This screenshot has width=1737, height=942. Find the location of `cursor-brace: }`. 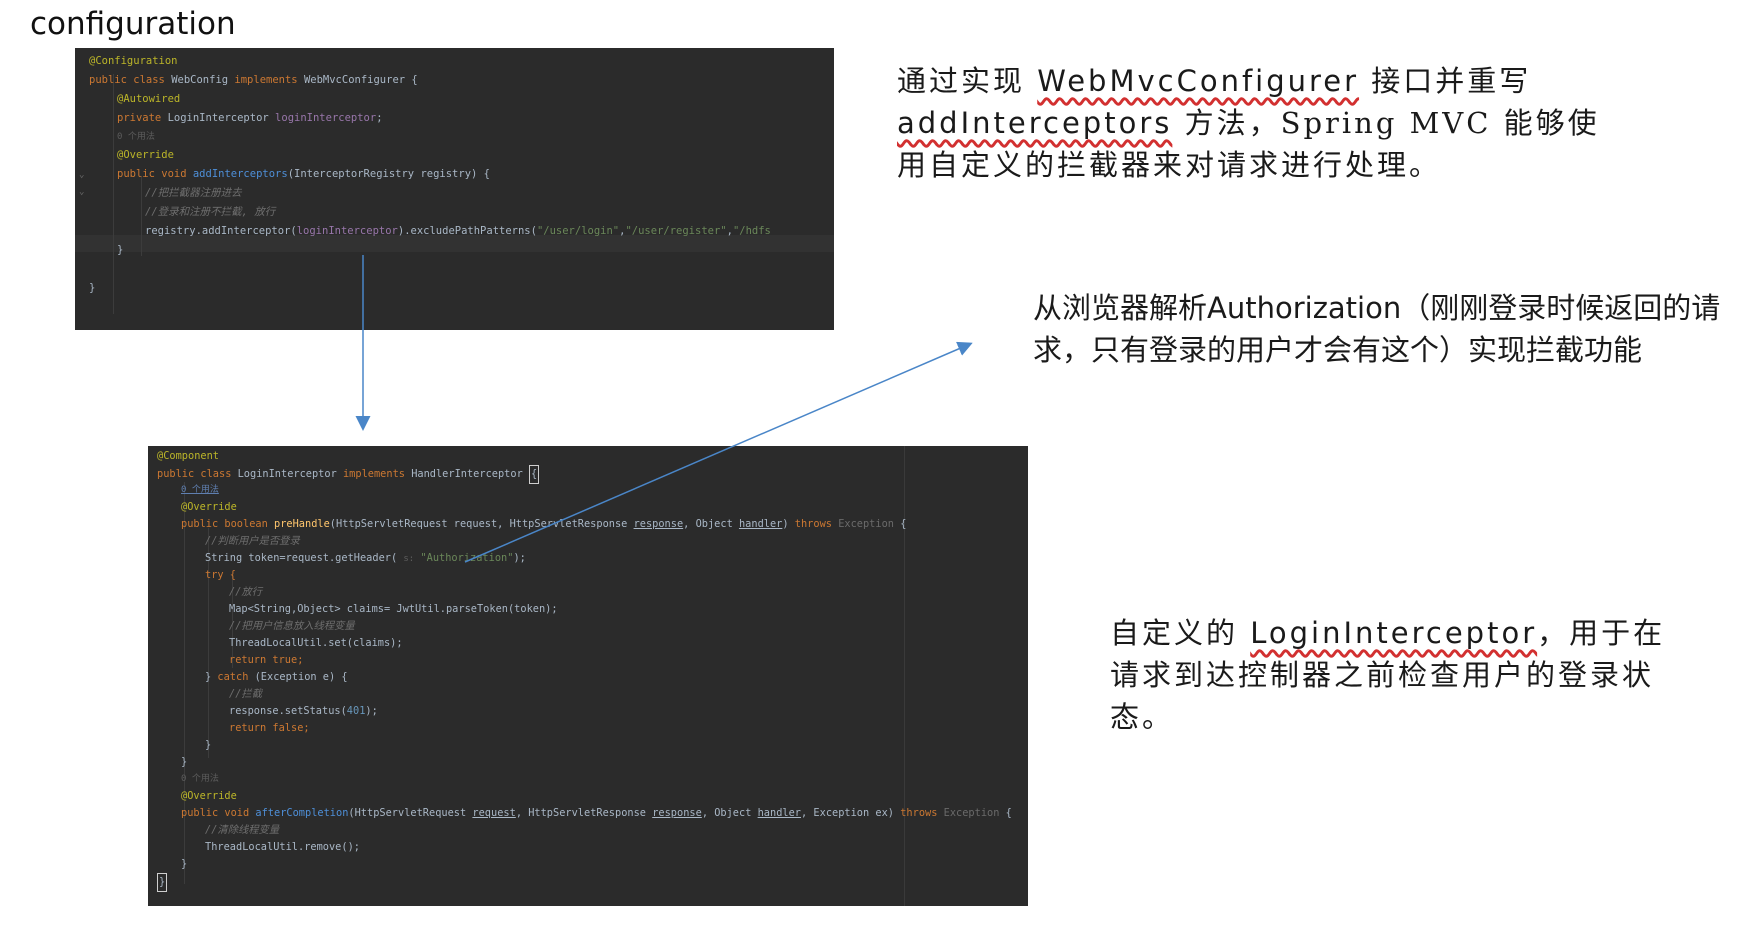

cursor-brace: } is located at coordinates (162, 882).